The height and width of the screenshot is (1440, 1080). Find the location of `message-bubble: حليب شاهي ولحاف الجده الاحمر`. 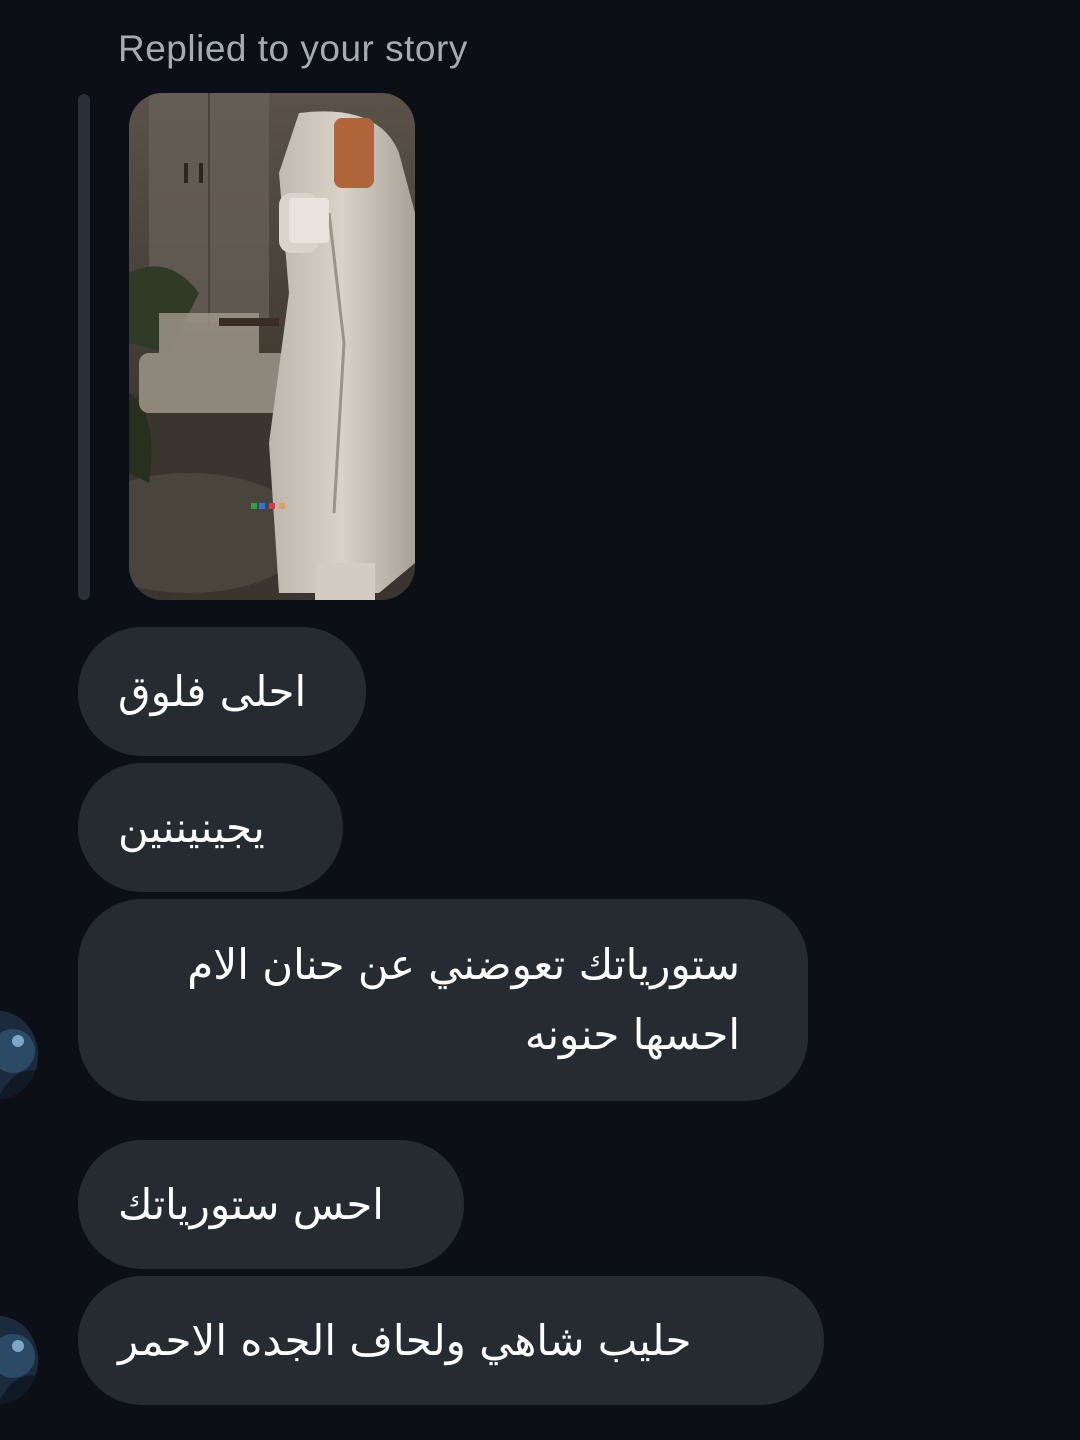

message-bubble: حليب شاهي ولحاف الجده الاحمر is located at coordinates (451, 1340).